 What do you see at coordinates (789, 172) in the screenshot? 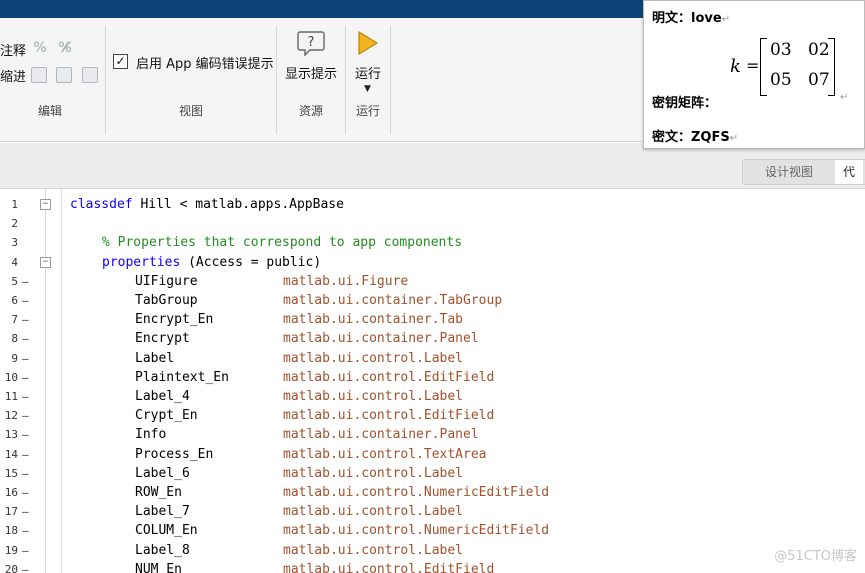
I see `tab-design-view: 设计视图` at bounding box center [789, 172].